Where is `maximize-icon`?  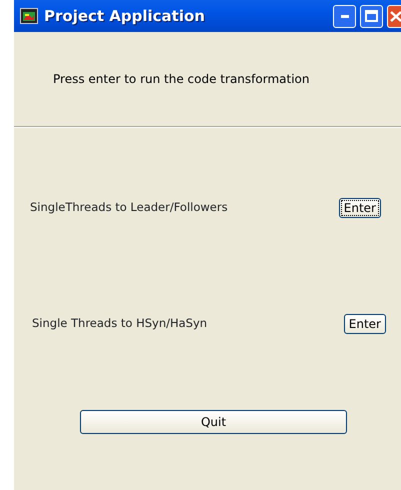 maximize-icon is located at coordinates (371, 16).